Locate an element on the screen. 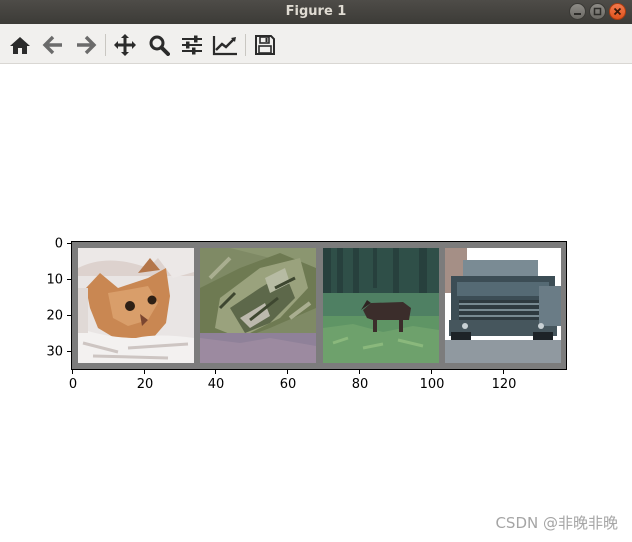 The image size is (632, 542). truck-image is located at coordinates (503, 305).